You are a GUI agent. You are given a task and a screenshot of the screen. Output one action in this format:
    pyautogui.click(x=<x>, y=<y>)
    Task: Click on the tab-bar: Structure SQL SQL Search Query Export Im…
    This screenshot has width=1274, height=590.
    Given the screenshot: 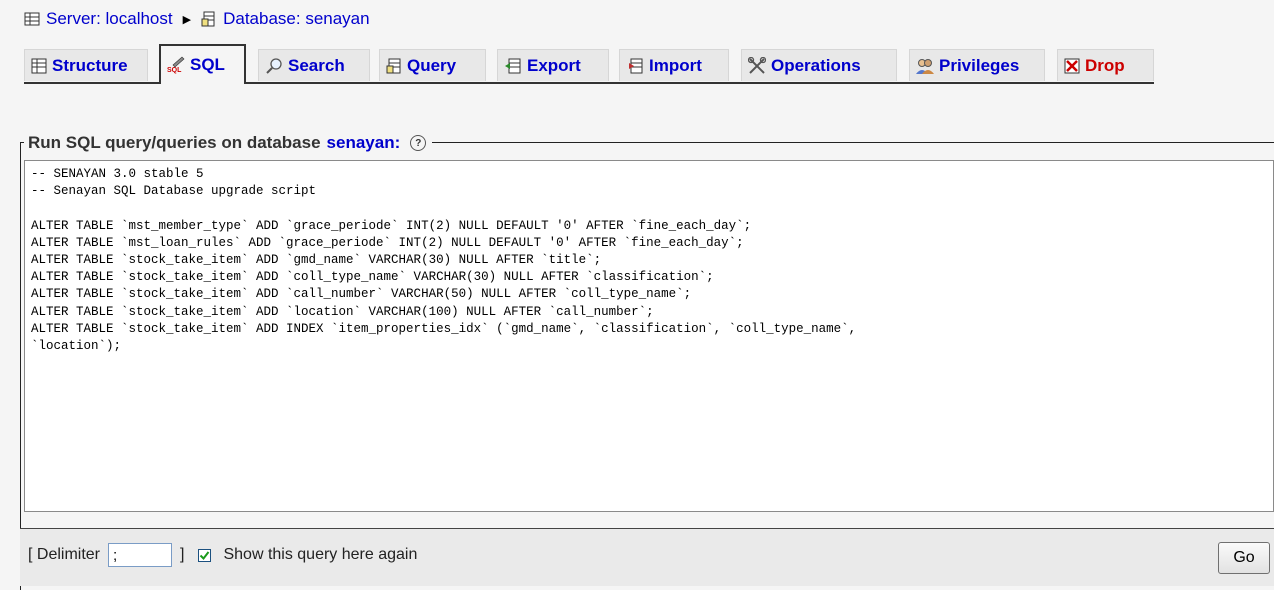 What is the action you would take?
    pyautogui.click(x=589, y=64)
    